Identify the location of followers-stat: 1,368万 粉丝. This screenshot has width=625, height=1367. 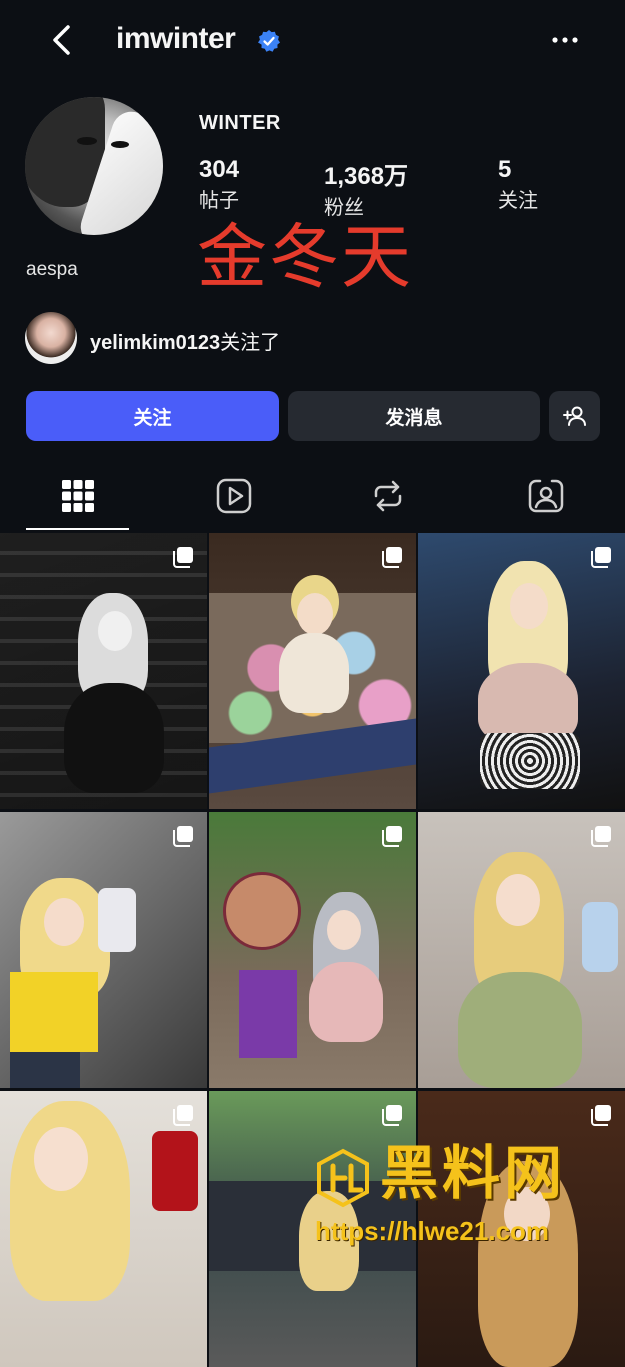
(366, 188).